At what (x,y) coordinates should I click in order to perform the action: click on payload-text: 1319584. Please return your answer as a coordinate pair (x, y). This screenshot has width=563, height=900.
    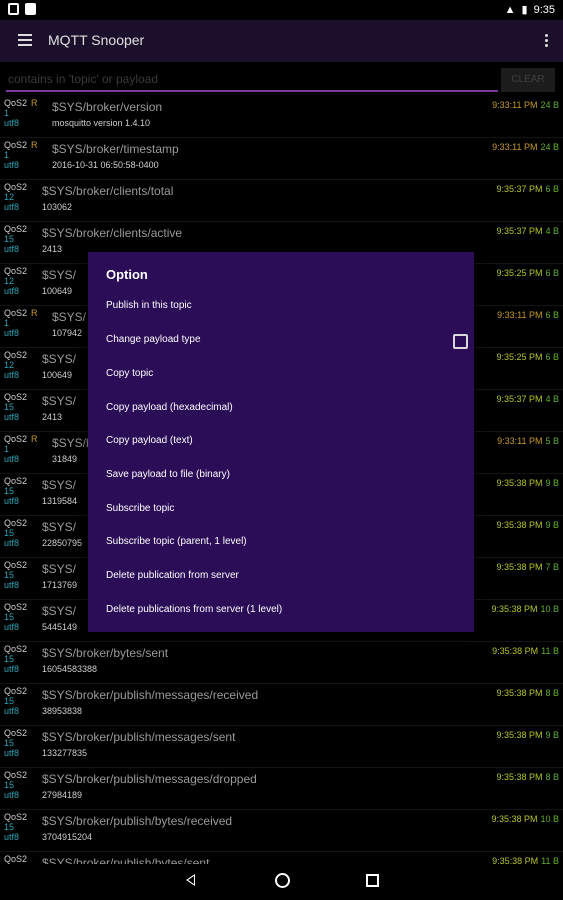
    Looking at the image, I should click on (60, 501).